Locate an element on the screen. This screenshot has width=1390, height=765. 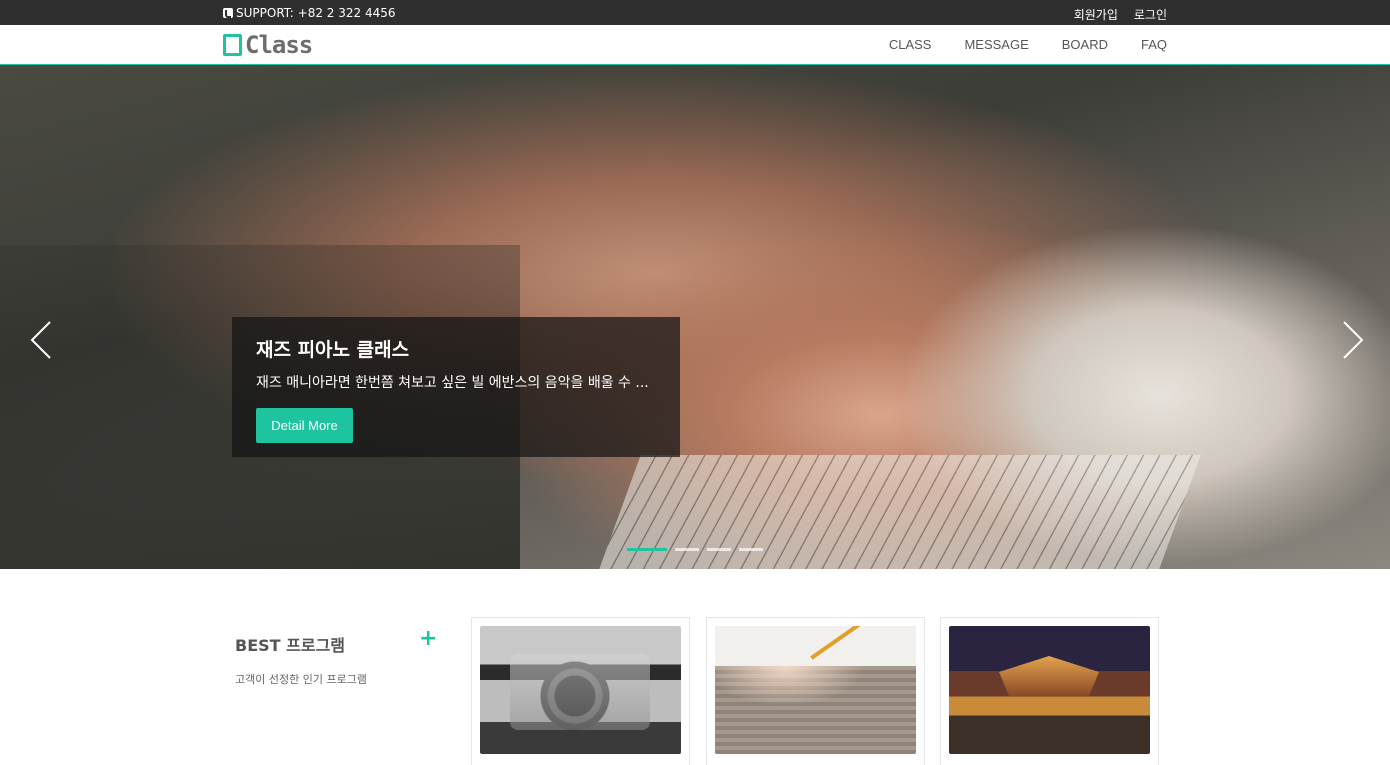
logo-mark-icon is located at coordinates (232, 45).